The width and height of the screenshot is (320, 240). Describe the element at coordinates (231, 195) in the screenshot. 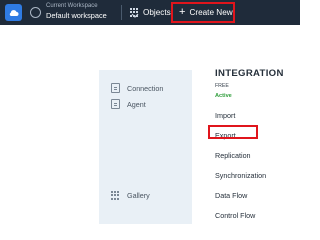

I see `menu-item-data-flow: Data Flow` at that location.